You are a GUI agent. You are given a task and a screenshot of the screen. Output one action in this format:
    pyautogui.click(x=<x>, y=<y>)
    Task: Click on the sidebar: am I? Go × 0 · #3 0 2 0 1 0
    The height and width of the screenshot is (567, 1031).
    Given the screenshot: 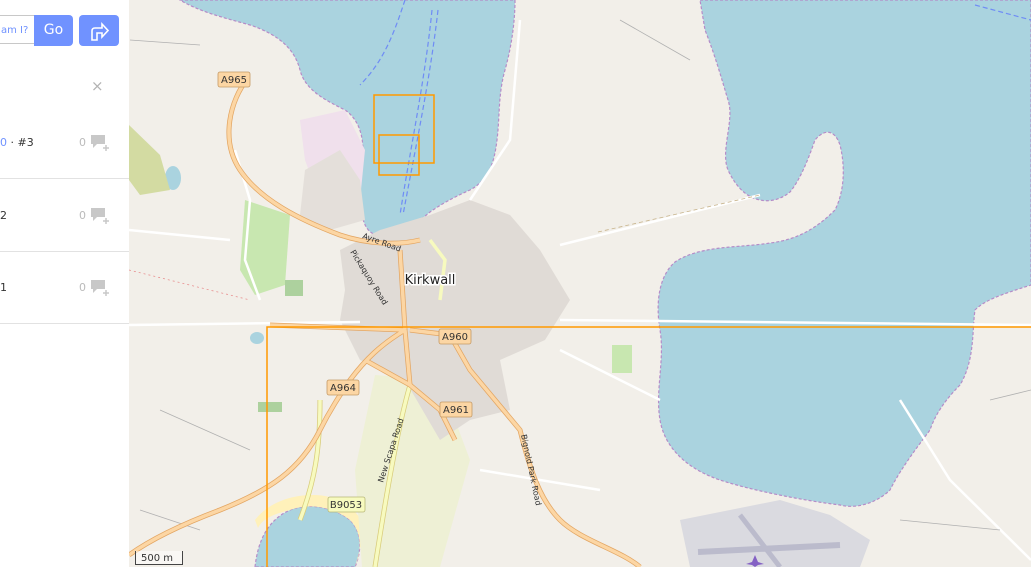 What is the action you would take?
    pyautogui.click(x=64, y=283)
    